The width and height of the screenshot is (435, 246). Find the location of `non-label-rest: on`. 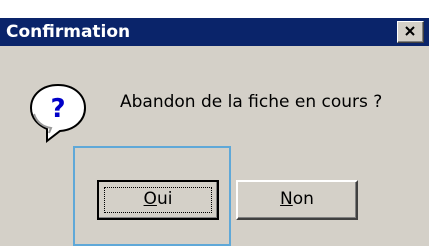

non-label-rest: on is located at coordinates (303, 199).